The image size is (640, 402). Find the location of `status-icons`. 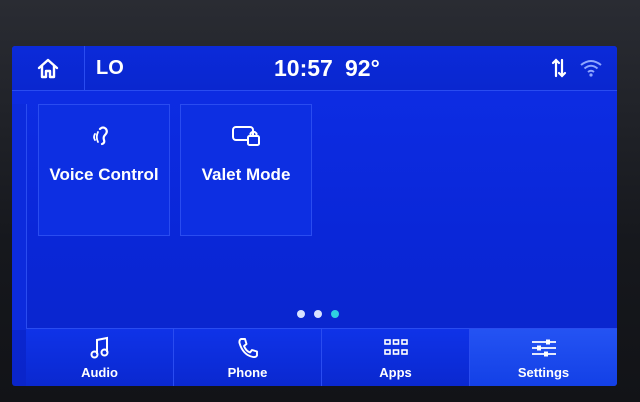

status-icons is located at coordinates (577, 68).